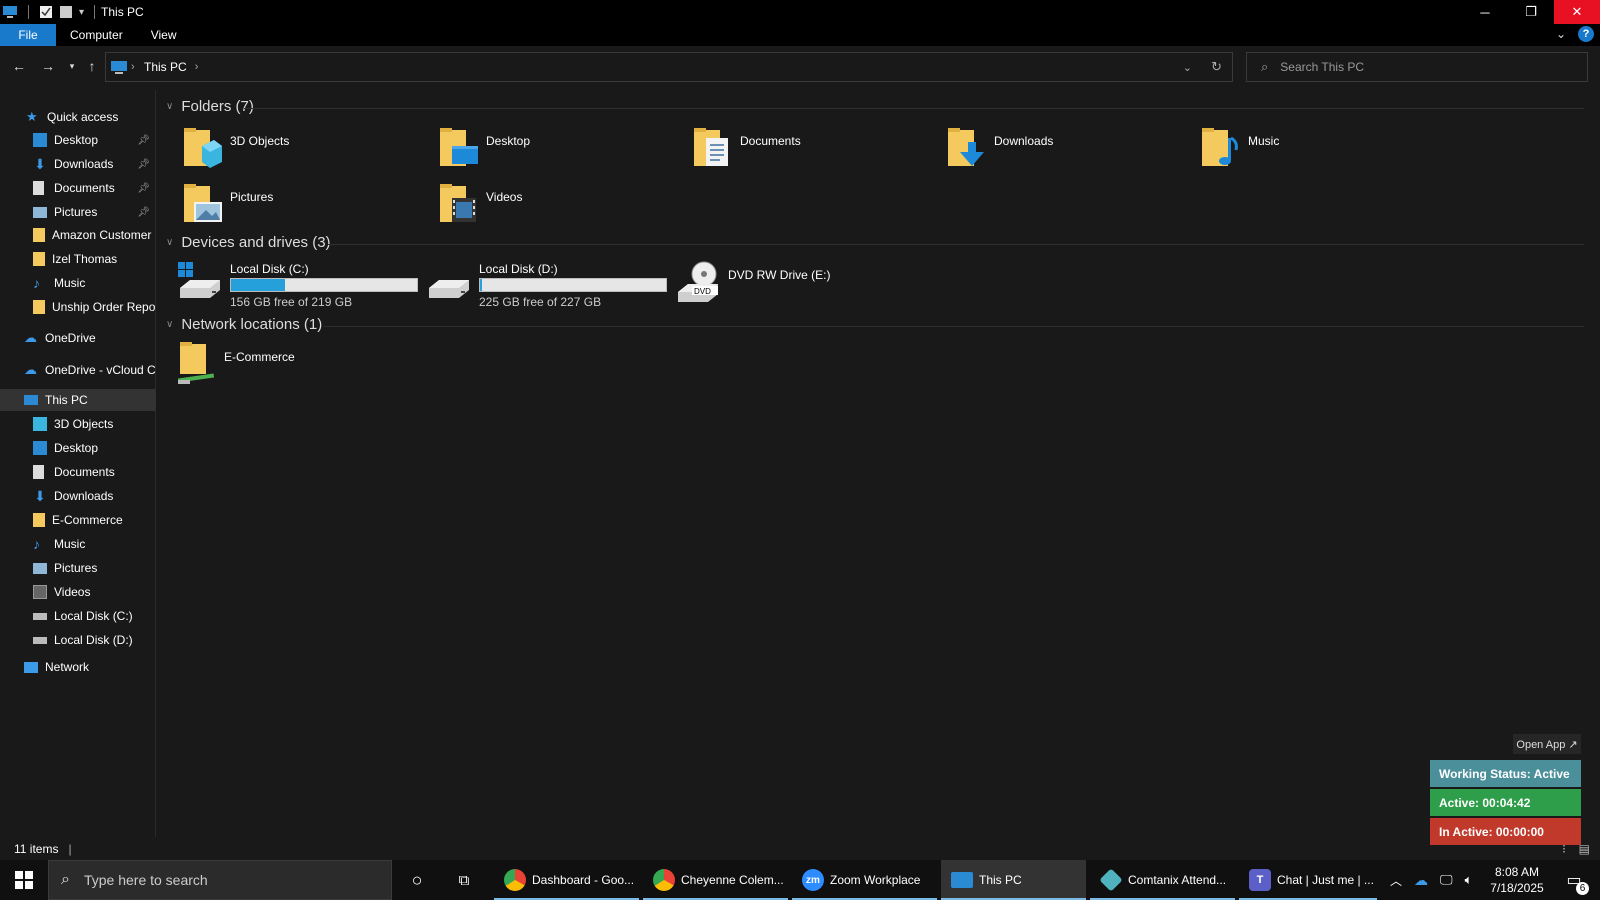 This screenshot has width=1600, height=900. What do you see at coordinates (66, 12) in the screenshot?
I see `new-folder-icon` at bounding box center [66, 12].